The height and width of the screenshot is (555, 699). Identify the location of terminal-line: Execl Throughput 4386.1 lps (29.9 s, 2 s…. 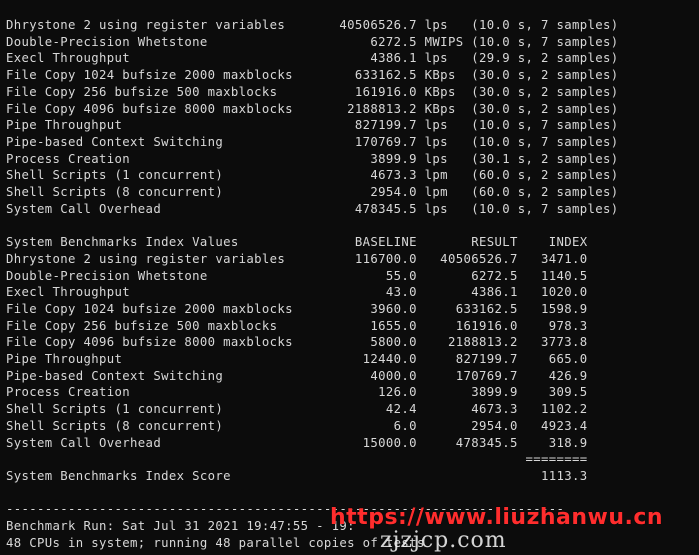
(312, 58).